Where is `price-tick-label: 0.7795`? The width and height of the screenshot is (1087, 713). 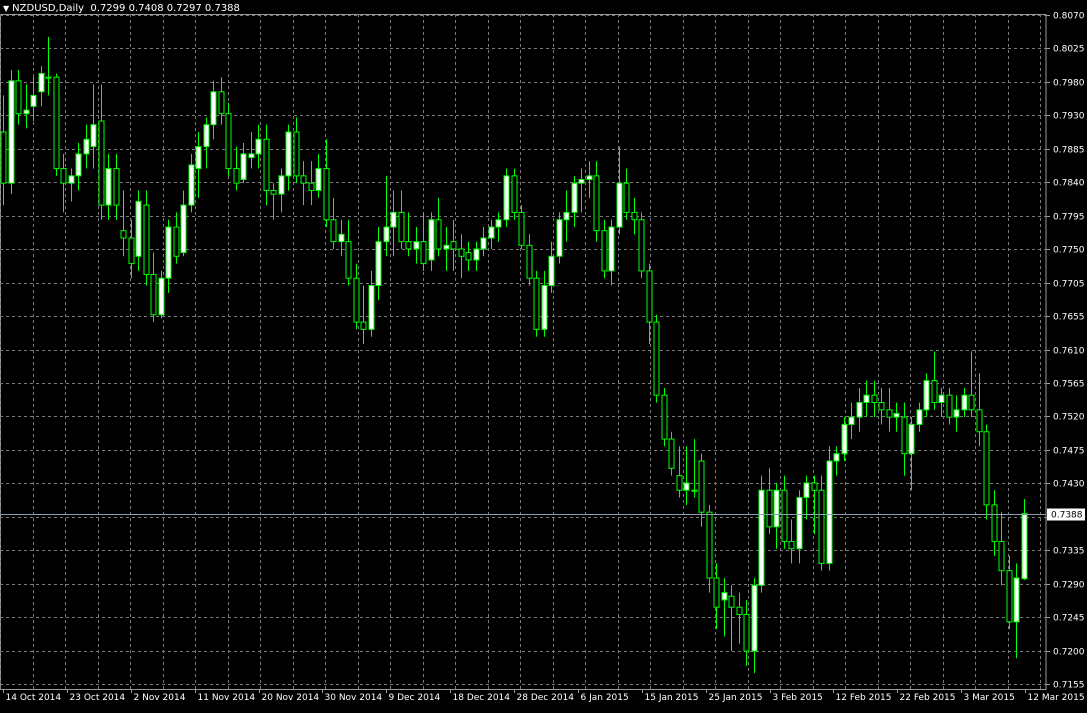
price-tick-label: 0.7795 is located at coordinates (1069, 218).